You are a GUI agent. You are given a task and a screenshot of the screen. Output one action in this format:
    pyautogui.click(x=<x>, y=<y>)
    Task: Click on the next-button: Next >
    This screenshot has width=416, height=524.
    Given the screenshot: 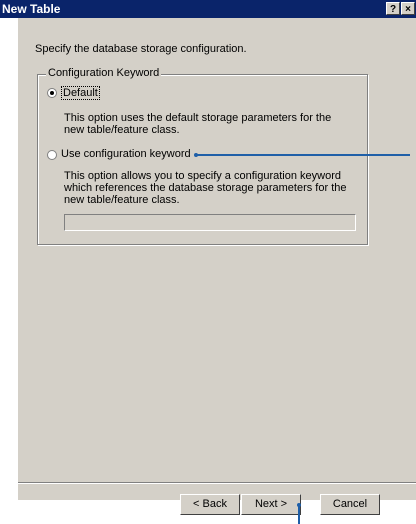 What is the action you would take?
    pyautogui.click(x=271, y=504)
    